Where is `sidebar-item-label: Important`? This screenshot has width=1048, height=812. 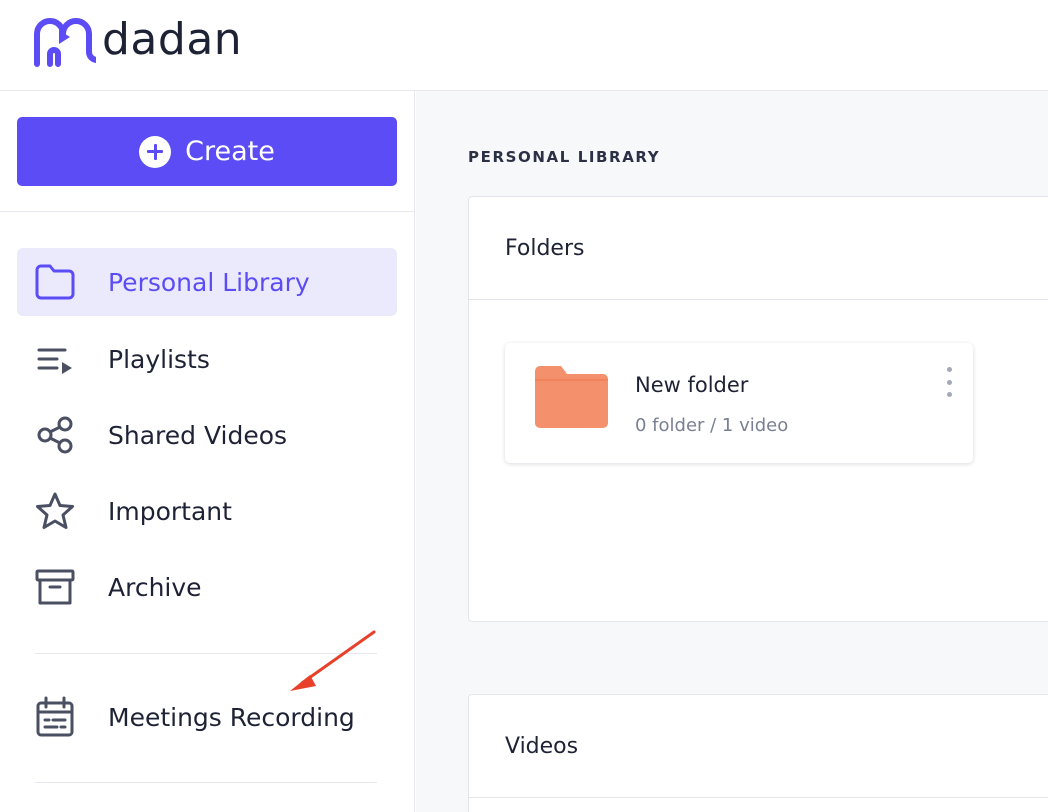 sidebar-item-label: Important is located at coordinates (170, 511).